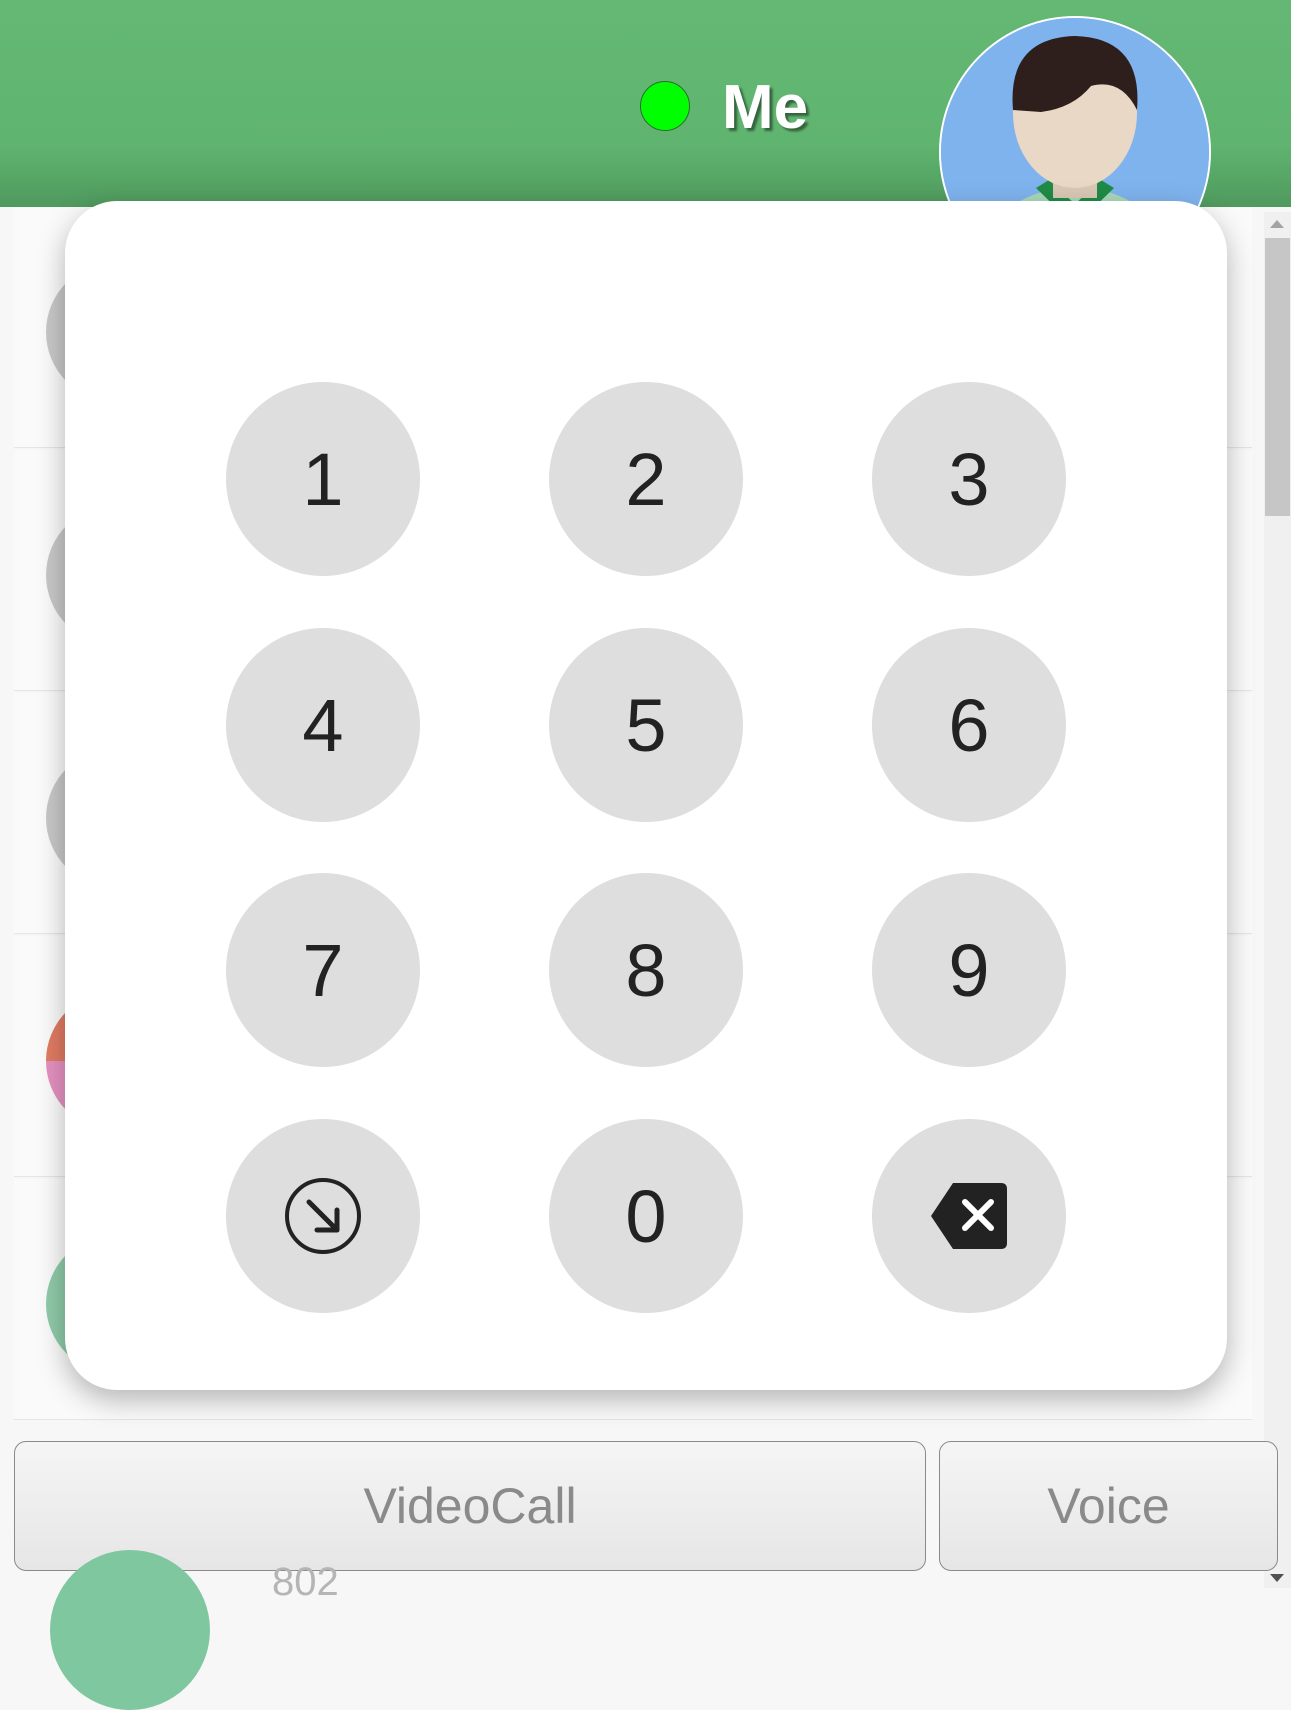 The height and width of the screenshot is (1710, 1291). I want to click on dial-key-0: 0, so click(646, 1216).